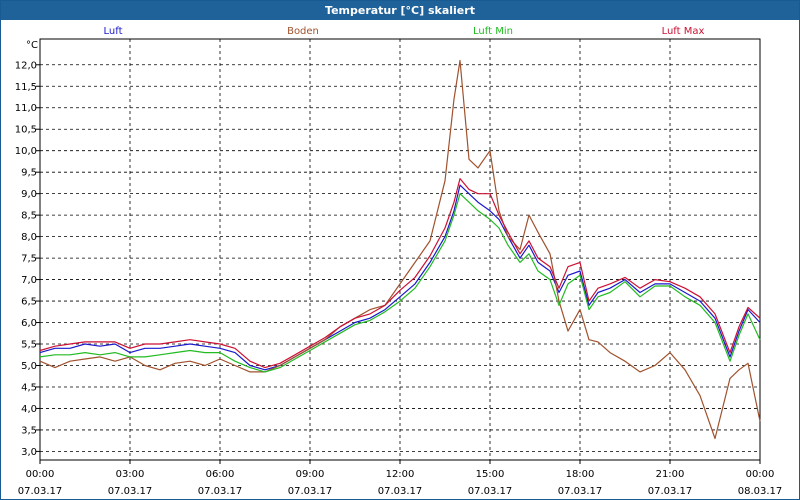 This screenshot has width=800, height=500. Describe the element at coordinates (130, 474) in the screenshot. I see `x-tick-time-label: 03:00` at that location.